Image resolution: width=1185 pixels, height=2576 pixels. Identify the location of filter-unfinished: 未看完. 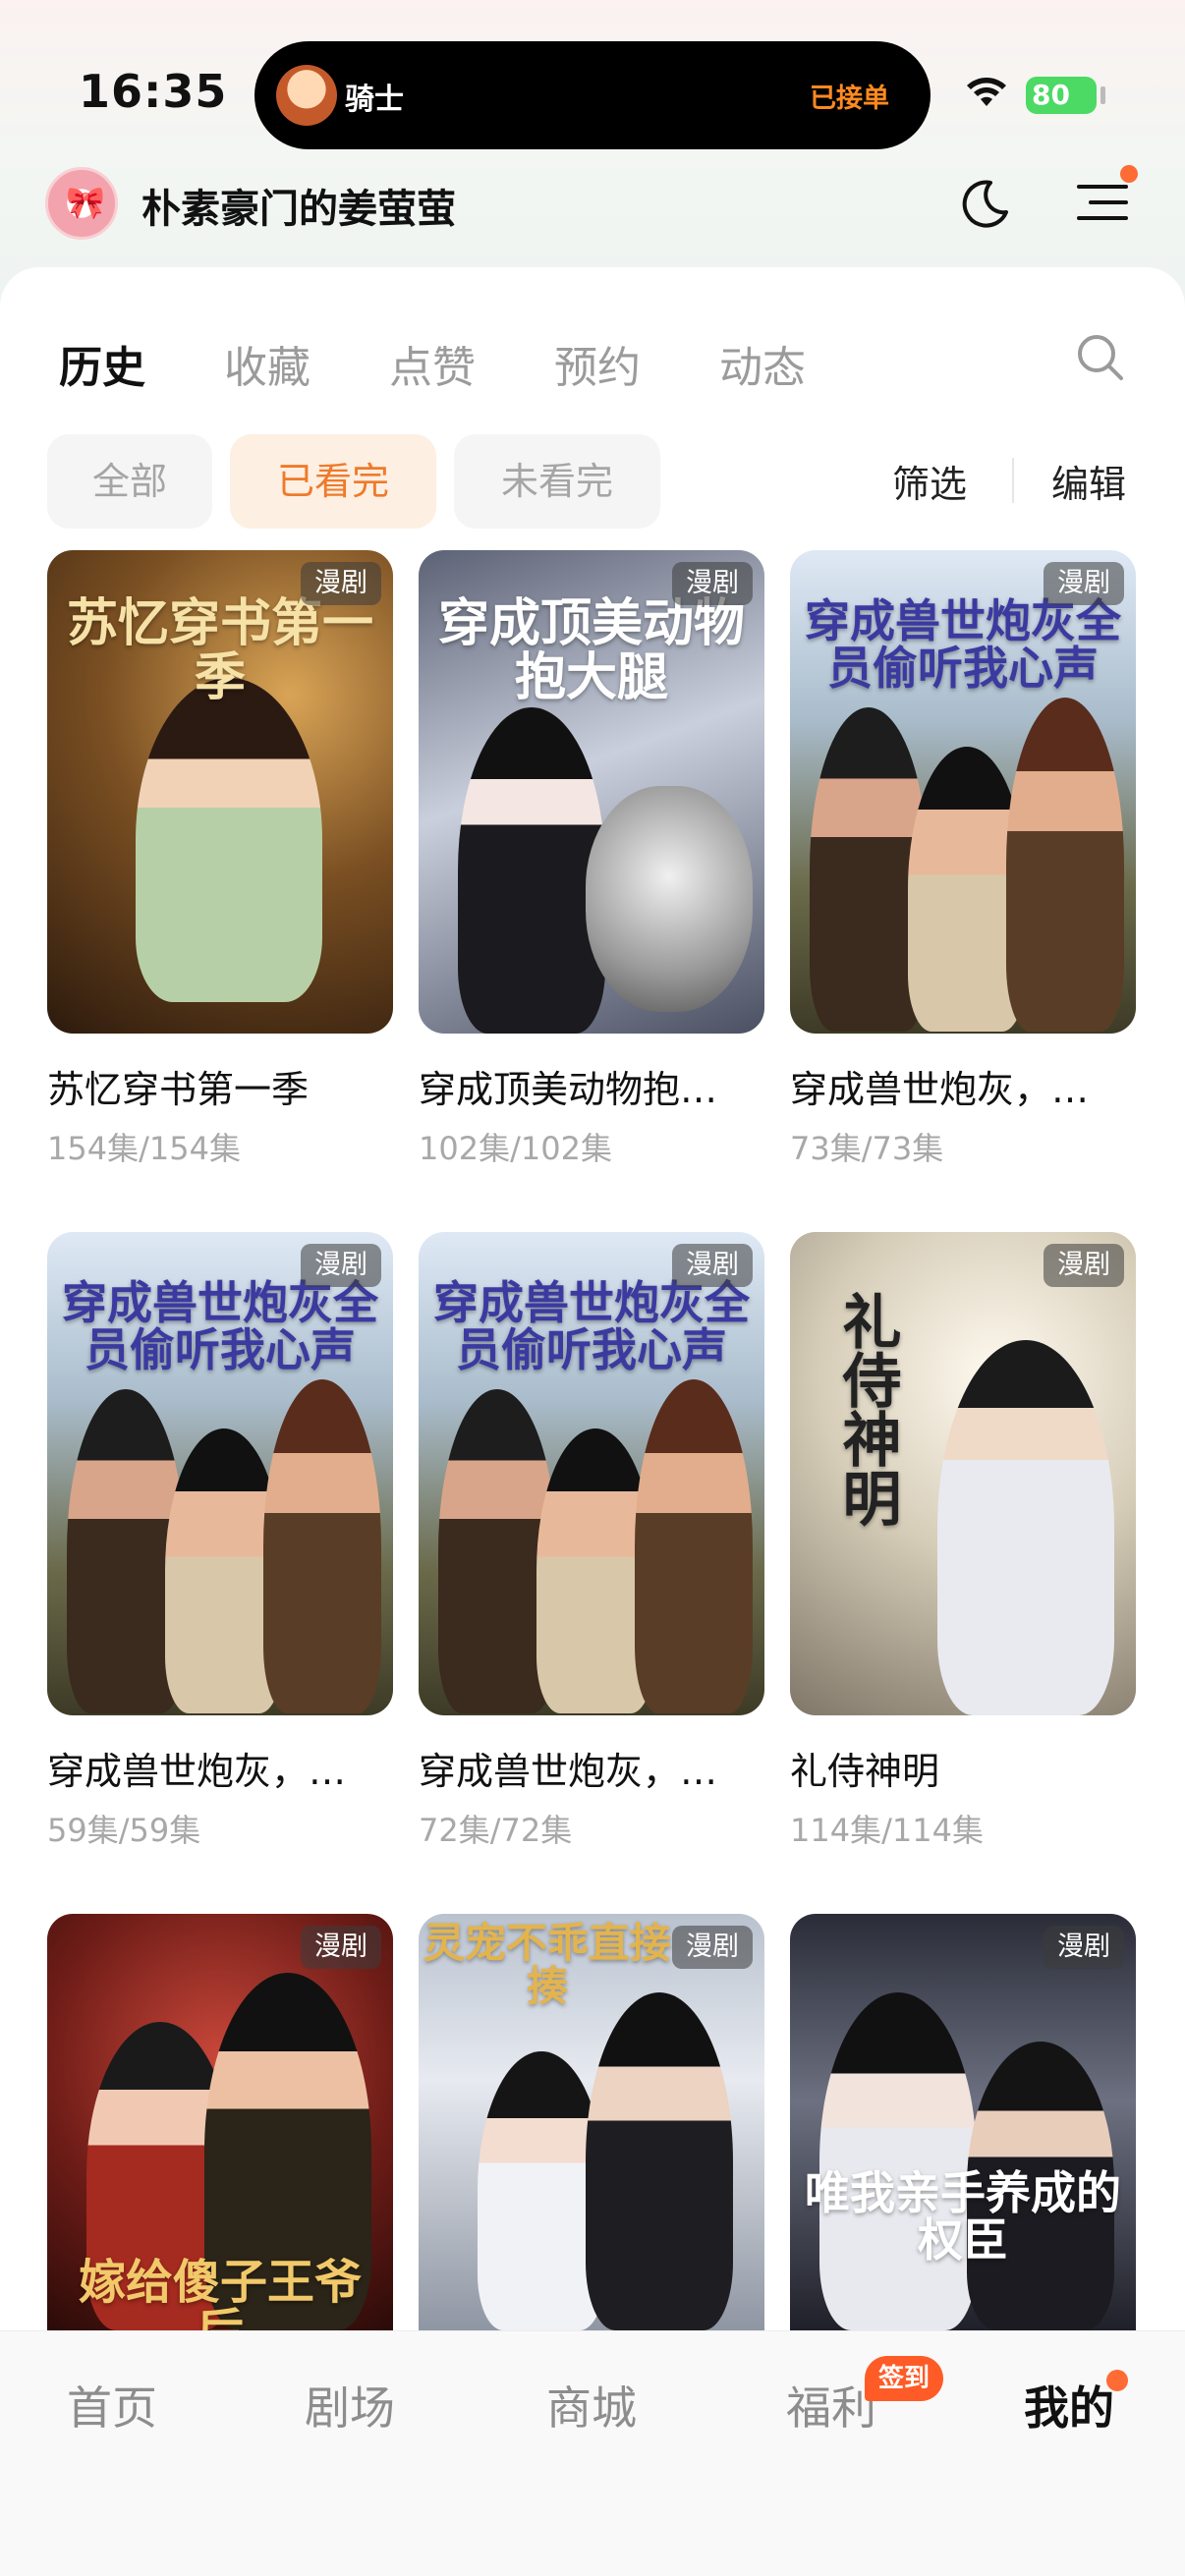
(557, 481).